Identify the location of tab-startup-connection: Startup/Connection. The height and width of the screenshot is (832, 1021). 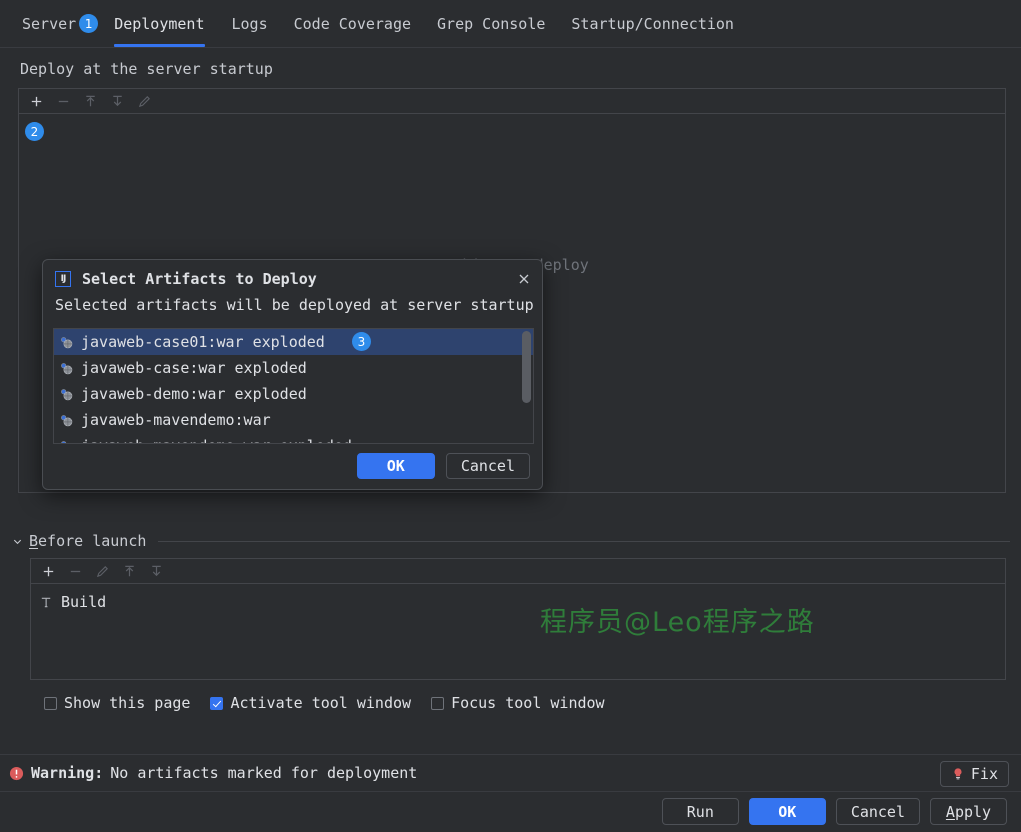
(652, 23).